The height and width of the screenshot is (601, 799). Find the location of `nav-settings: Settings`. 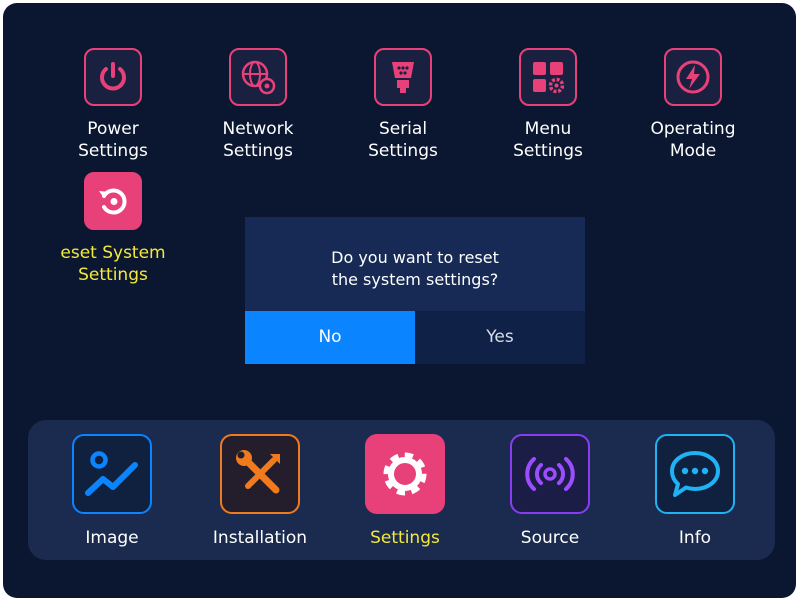

nav-settings: Settings is located at coordinates (405, 491).